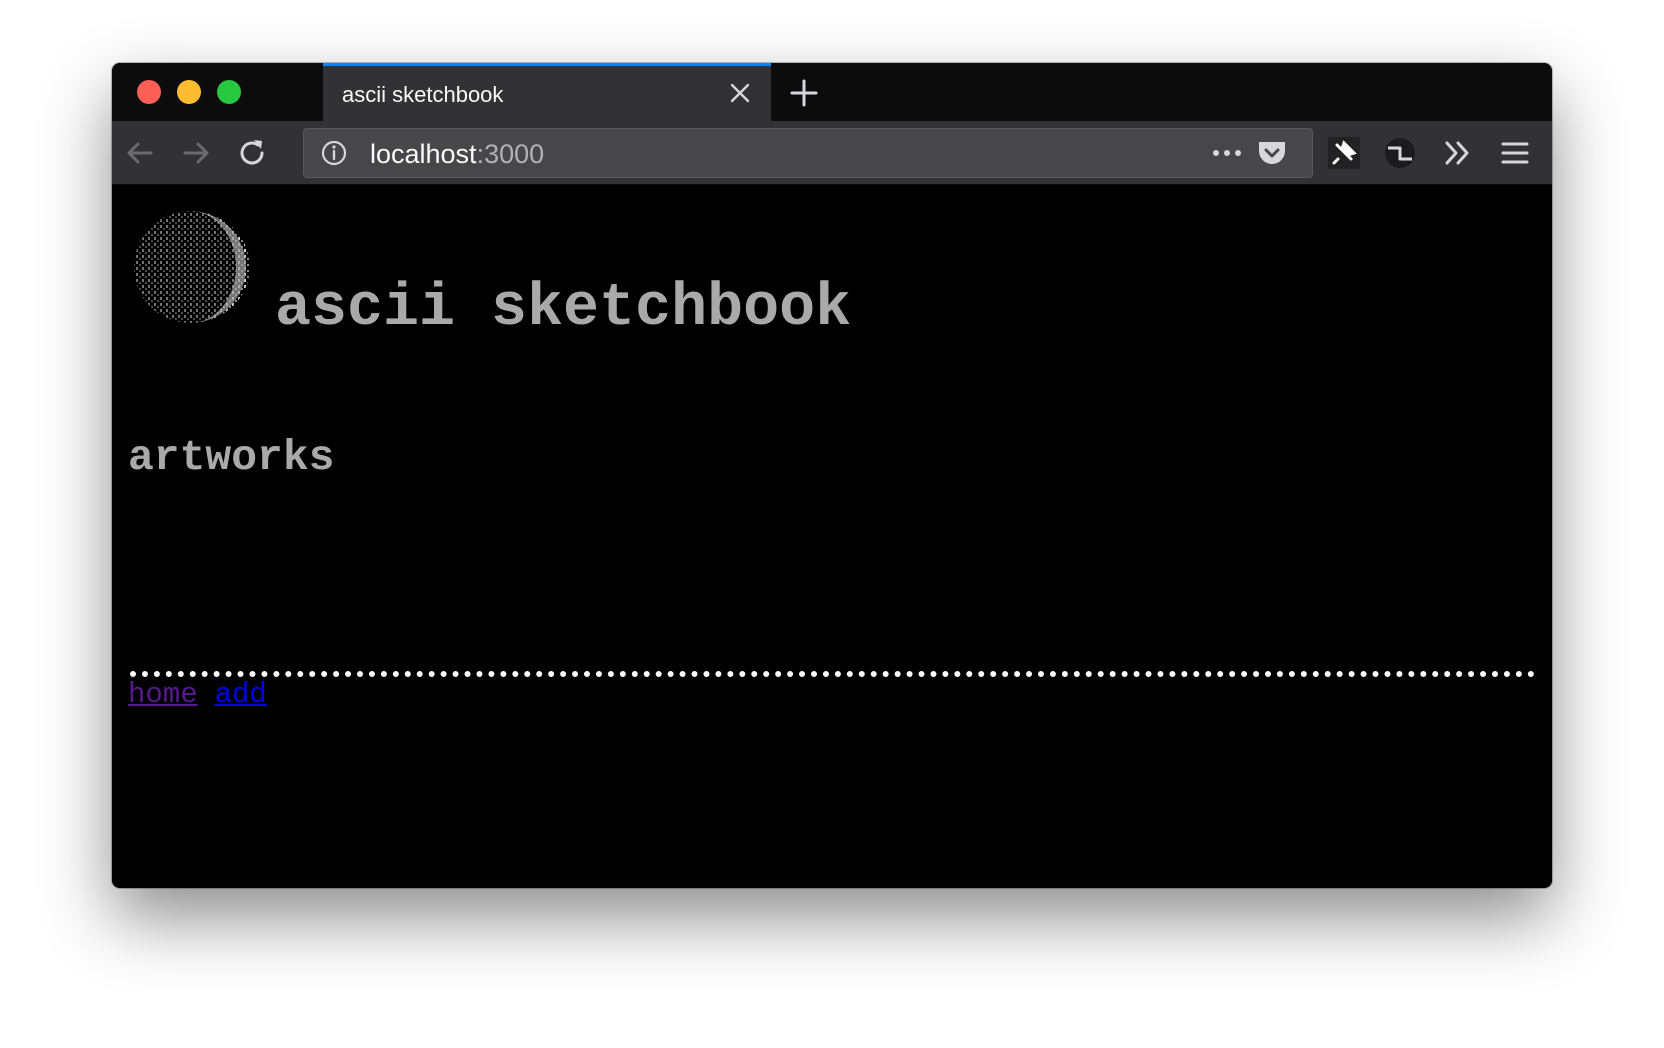  Describe the element at coordinates (241, 694) in the screenshot. I see `add-link: add` at that location.